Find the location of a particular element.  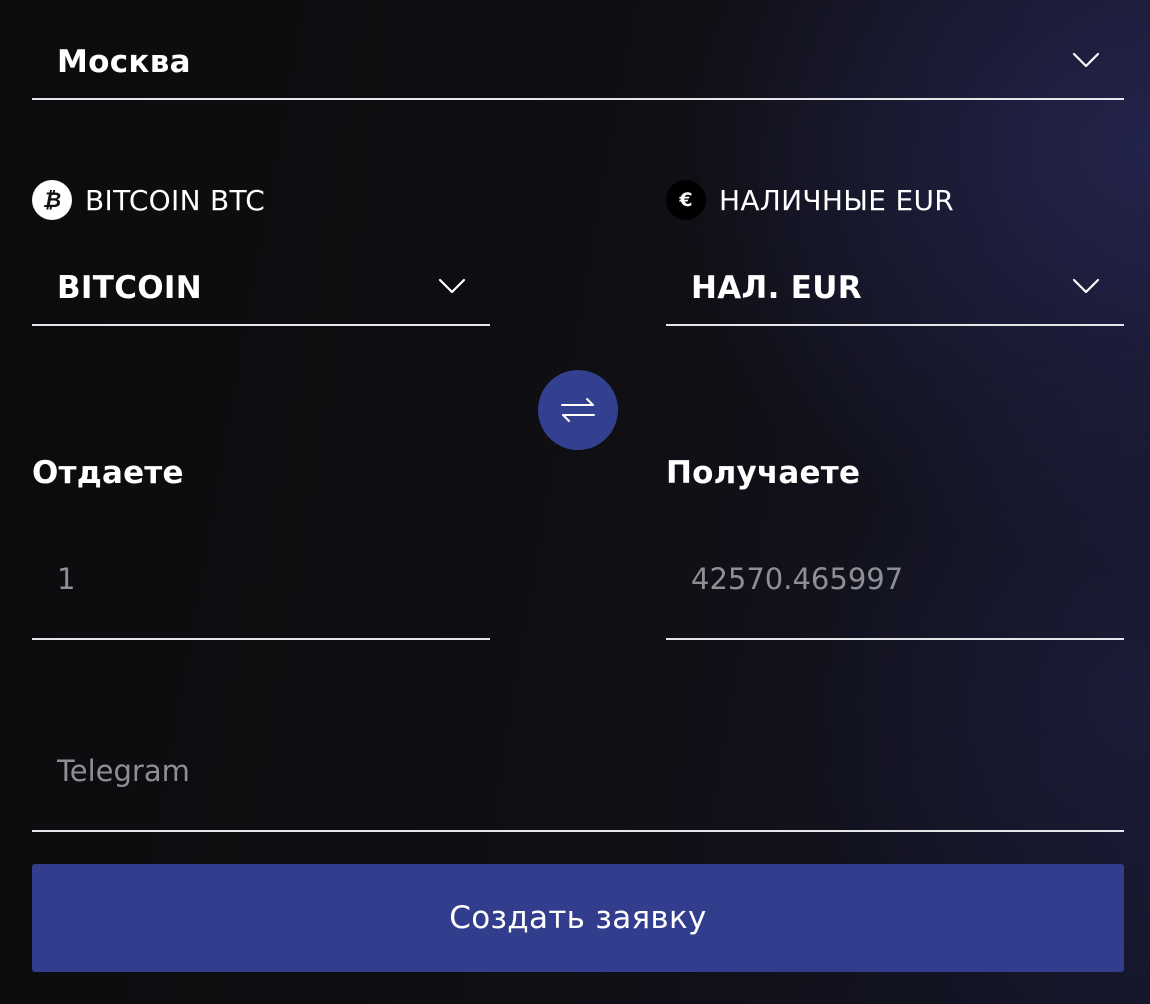

swap-button is located at coordinates (578, 410).